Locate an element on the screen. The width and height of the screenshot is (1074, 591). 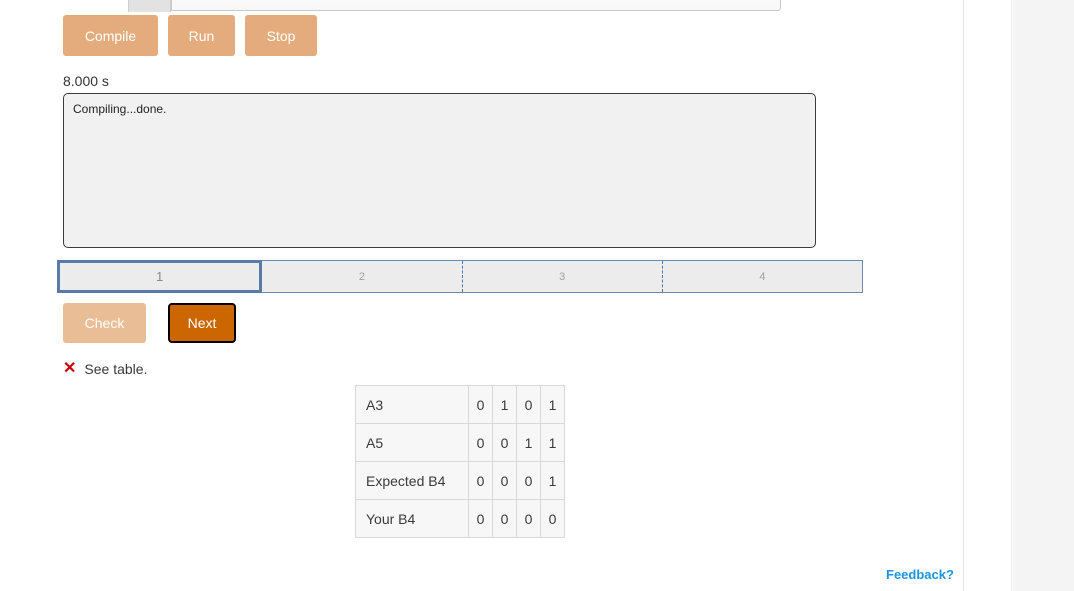
row-label: A3 is located at coordinates (412, 404).